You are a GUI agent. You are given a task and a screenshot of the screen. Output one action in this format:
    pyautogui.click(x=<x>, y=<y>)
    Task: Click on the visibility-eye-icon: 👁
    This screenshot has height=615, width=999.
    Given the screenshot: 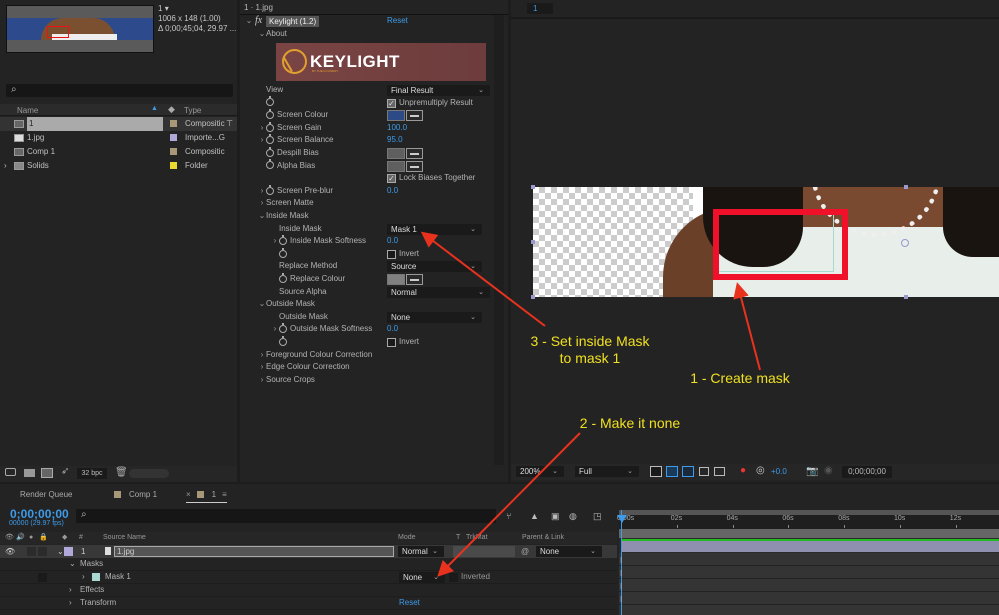 What is the action you would take?
    pyautogui.click(x=10, y=551)
    